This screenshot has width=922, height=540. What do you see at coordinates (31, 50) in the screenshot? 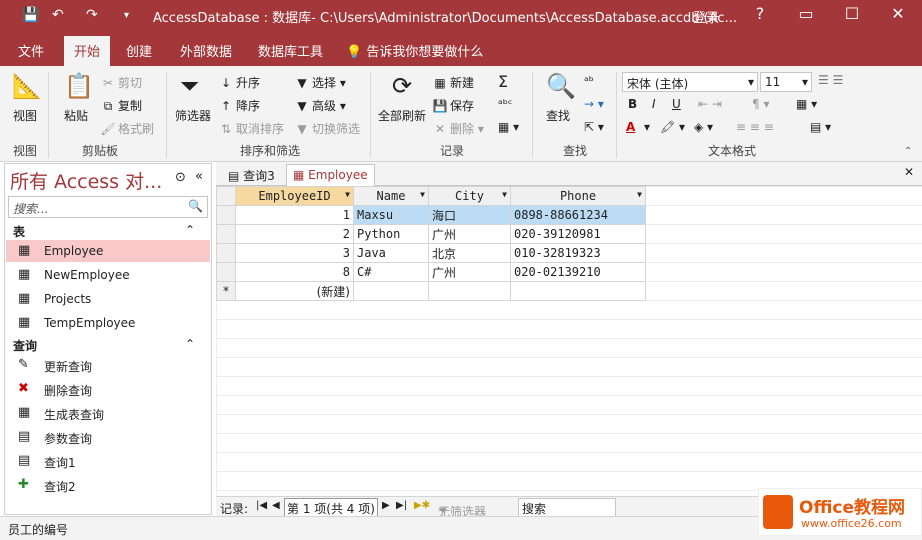
I see `tab-file: 文件` at bounding box center [31, 50].